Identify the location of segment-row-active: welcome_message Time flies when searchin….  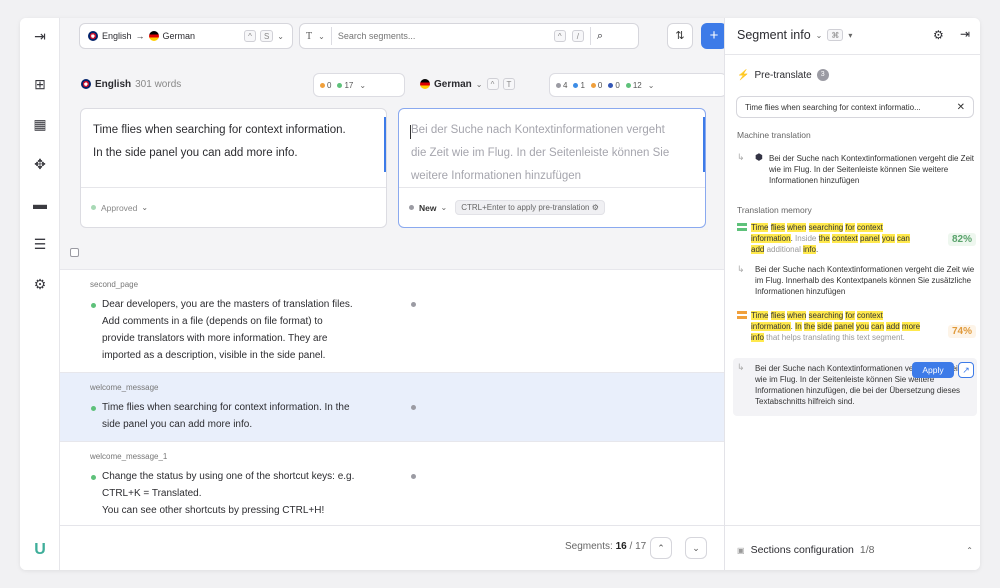
(392, 406).